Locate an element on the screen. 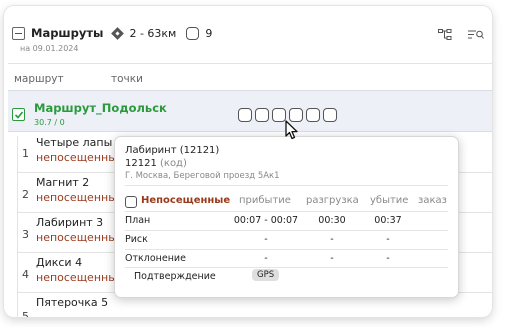 Image resolution: width=508 pixels, height=327 pixels. stop-name: Четыре лапы is located at coordinates (74, 142).